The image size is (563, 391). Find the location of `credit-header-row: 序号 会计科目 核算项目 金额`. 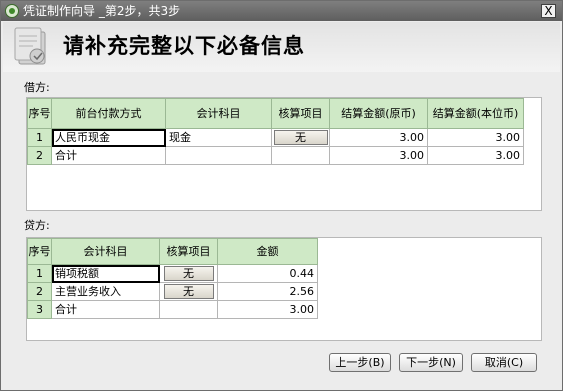

credit-header-row: 序号 会计科目 核算项目 金额 is located at coordinates (172, 251).